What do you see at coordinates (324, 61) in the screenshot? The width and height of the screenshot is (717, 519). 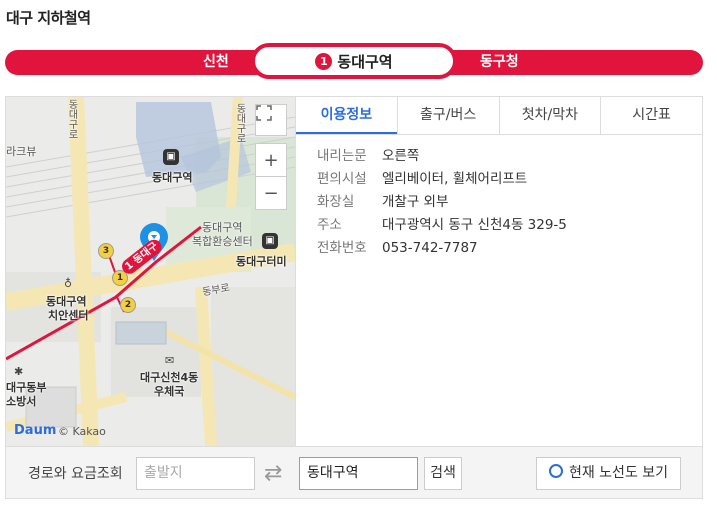 I see `line-number-badge: 1` at bounding box center [324, 61].